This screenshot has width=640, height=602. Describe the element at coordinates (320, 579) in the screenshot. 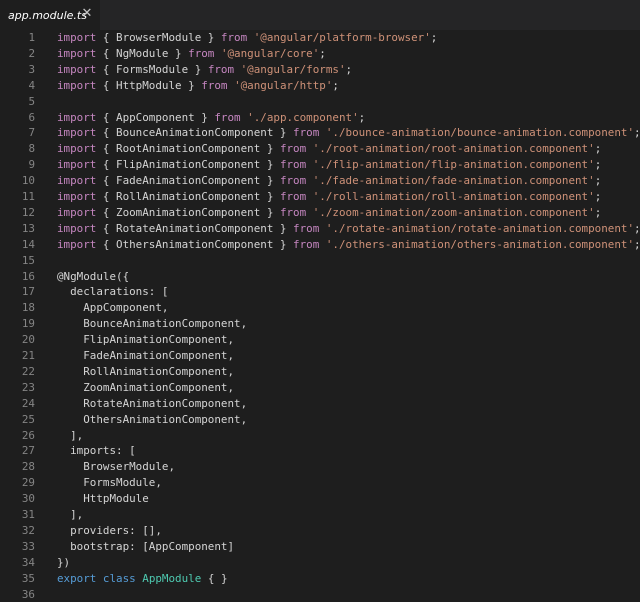

I see `code-line: 35 export class AppModule { }` at that location.